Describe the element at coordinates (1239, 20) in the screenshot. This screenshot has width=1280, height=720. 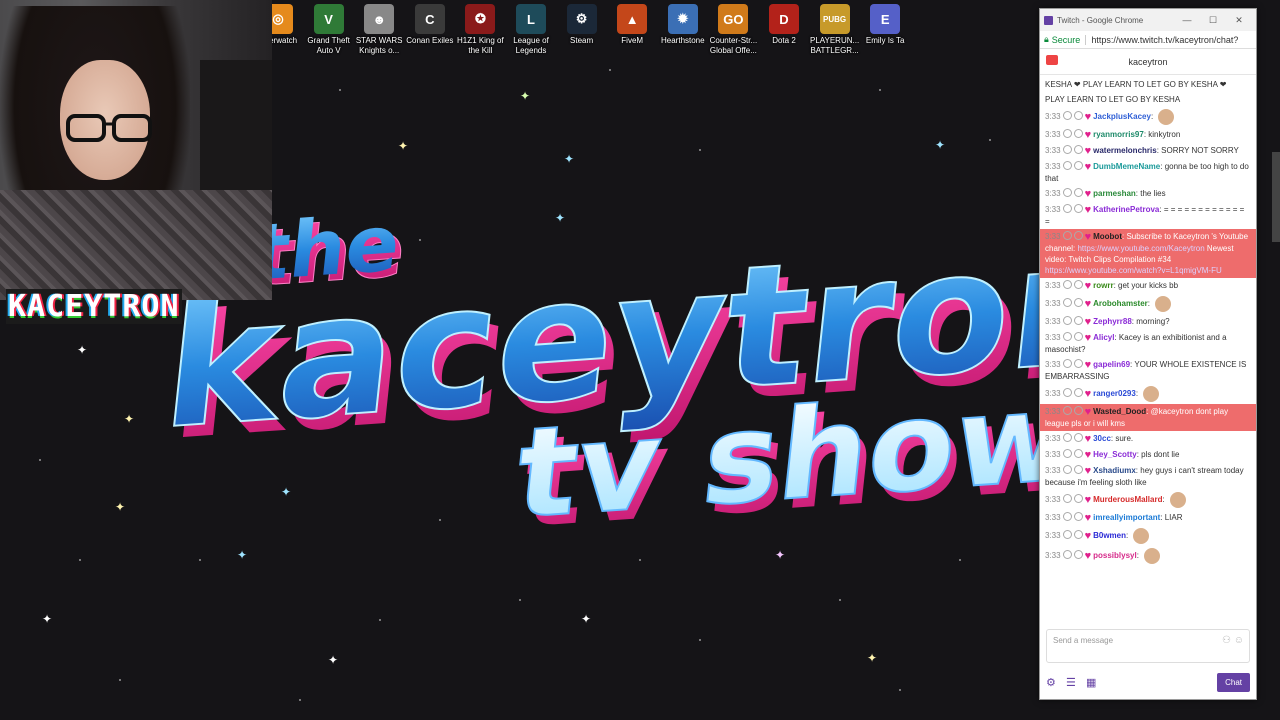
I see `close-button: ✕` at that location.